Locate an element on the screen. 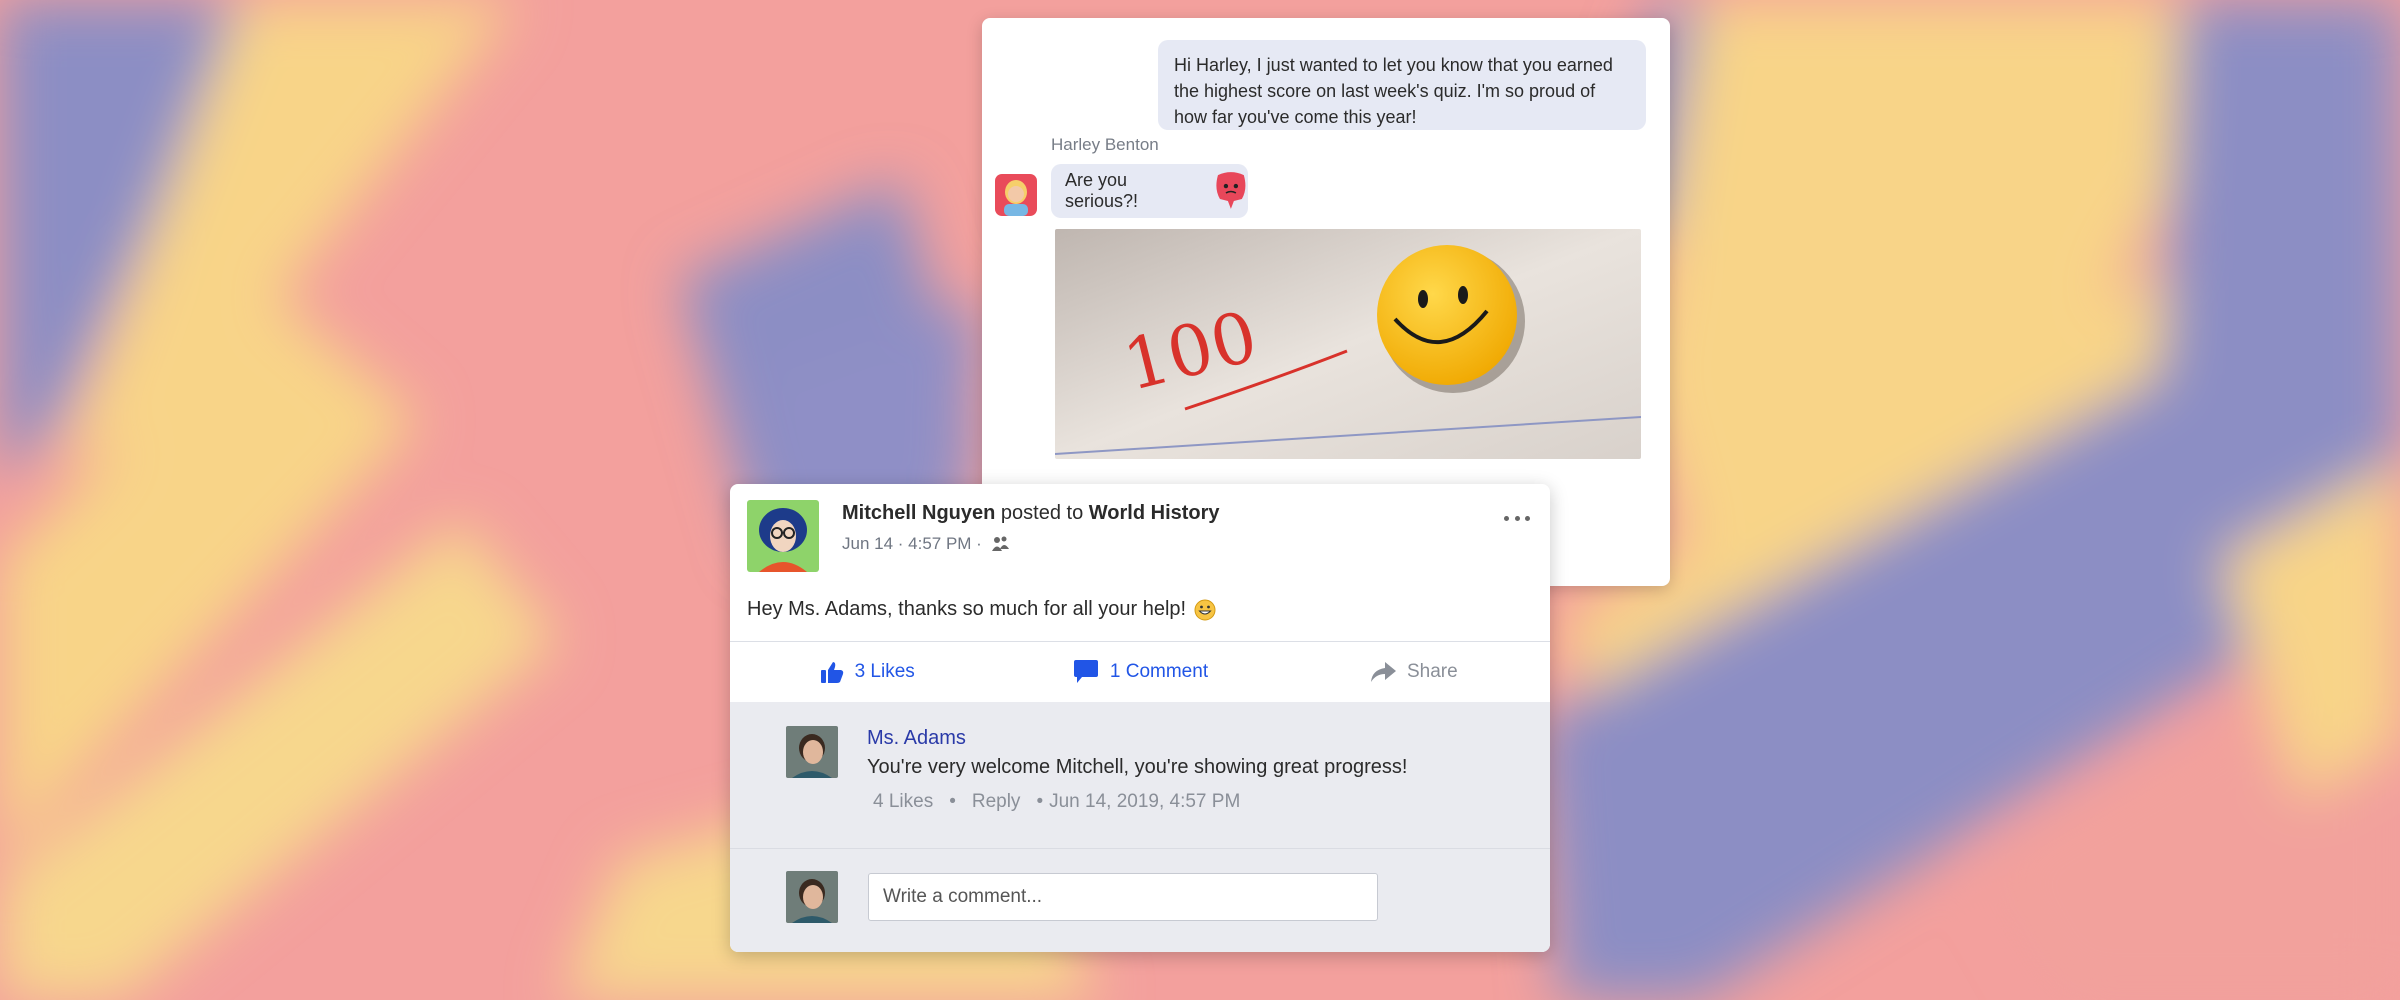 Image resolution: width=2400 pixels, height=1000 pixels. likes-count: 3 Likes is located at coordinates (884, 671).